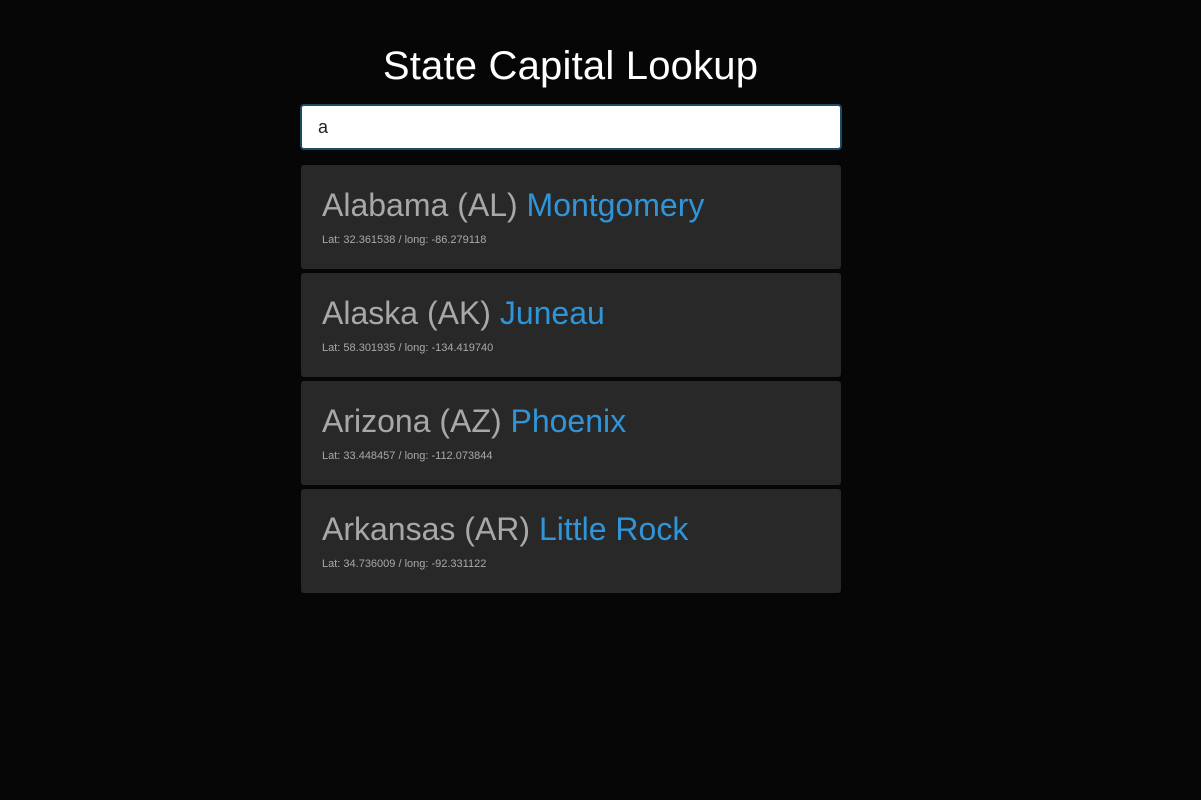 This screenshot has width=1201, height=800. Describe the element at coordinates (613, 529) in the screenshot. I see `capital-name: Little Rock` at that location.